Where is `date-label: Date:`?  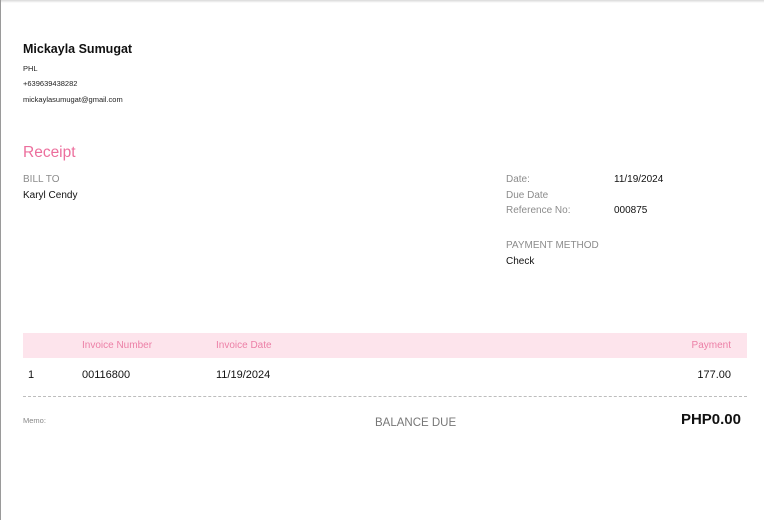 date-label: Date: is located at coordinates (518, 179).